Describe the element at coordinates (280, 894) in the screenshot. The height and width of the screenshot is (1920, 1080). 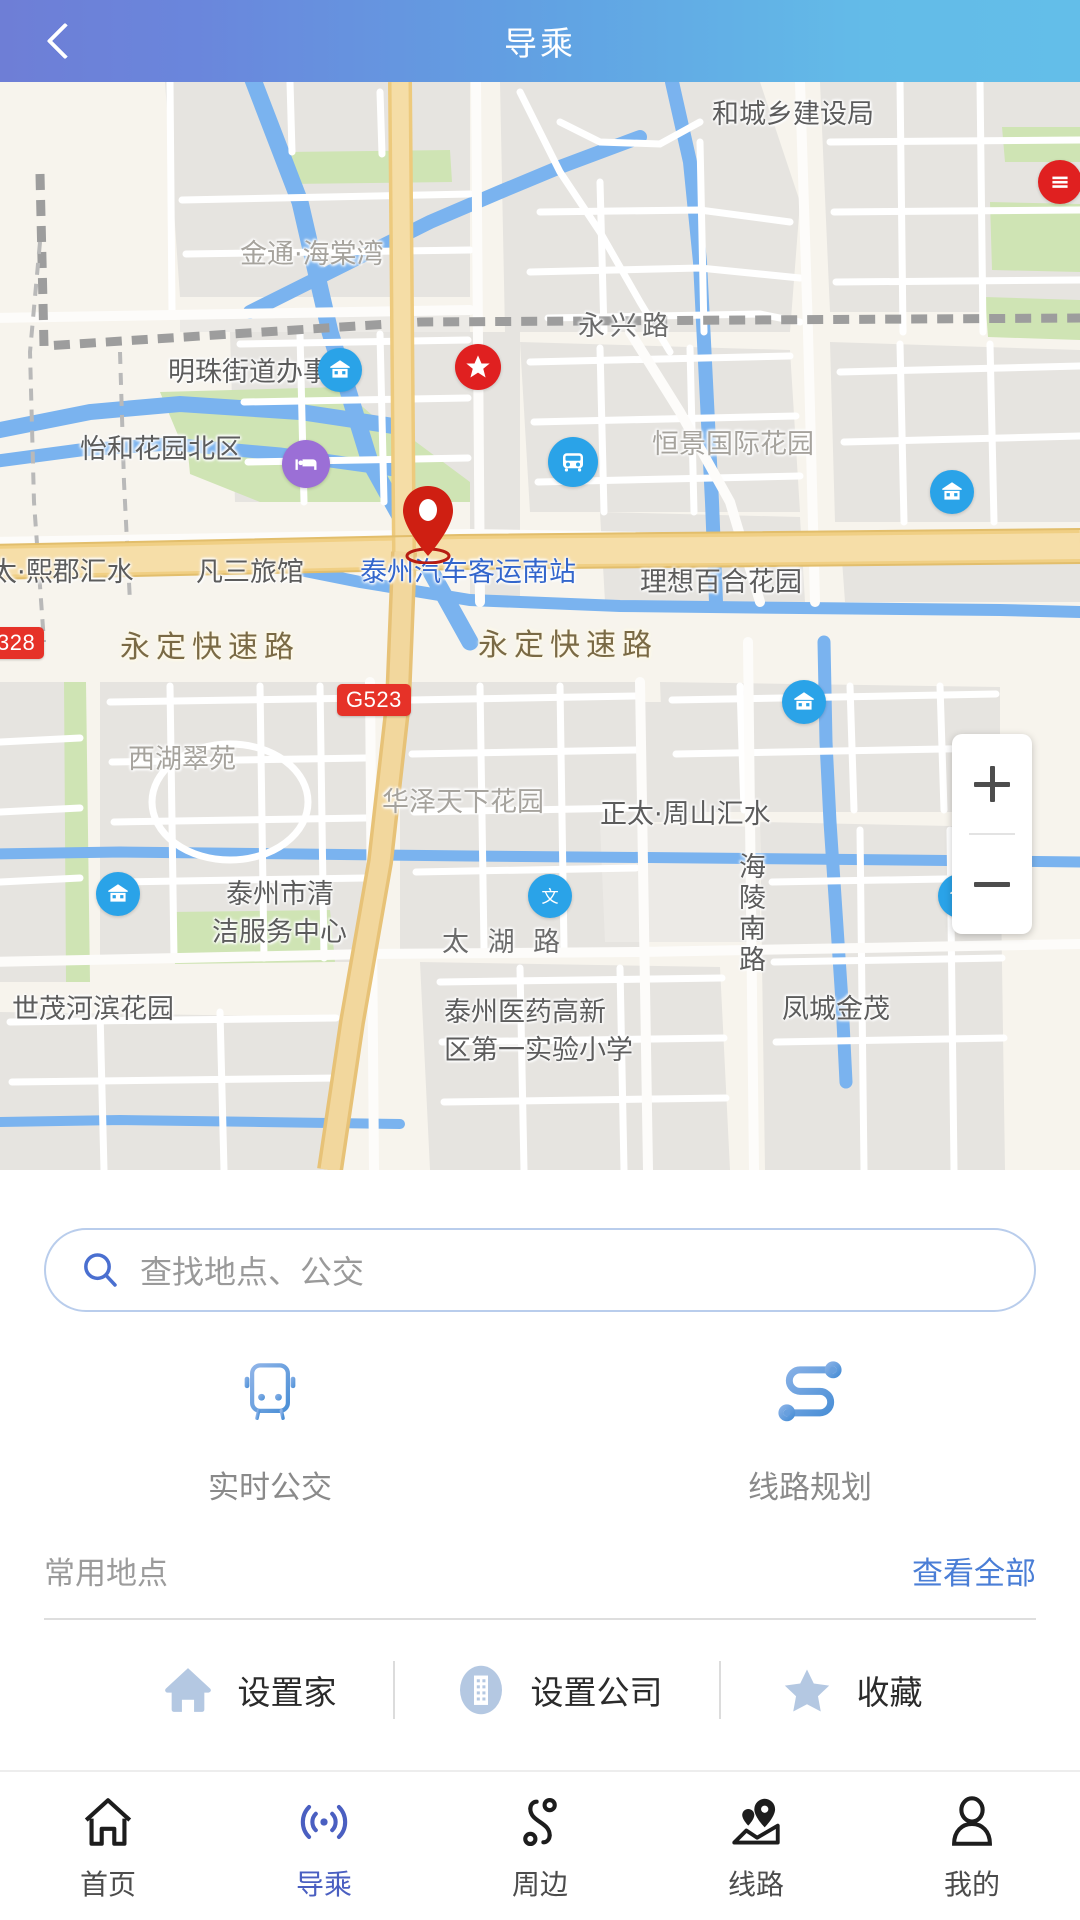
I see `map-label: 泰州市清` at that location.